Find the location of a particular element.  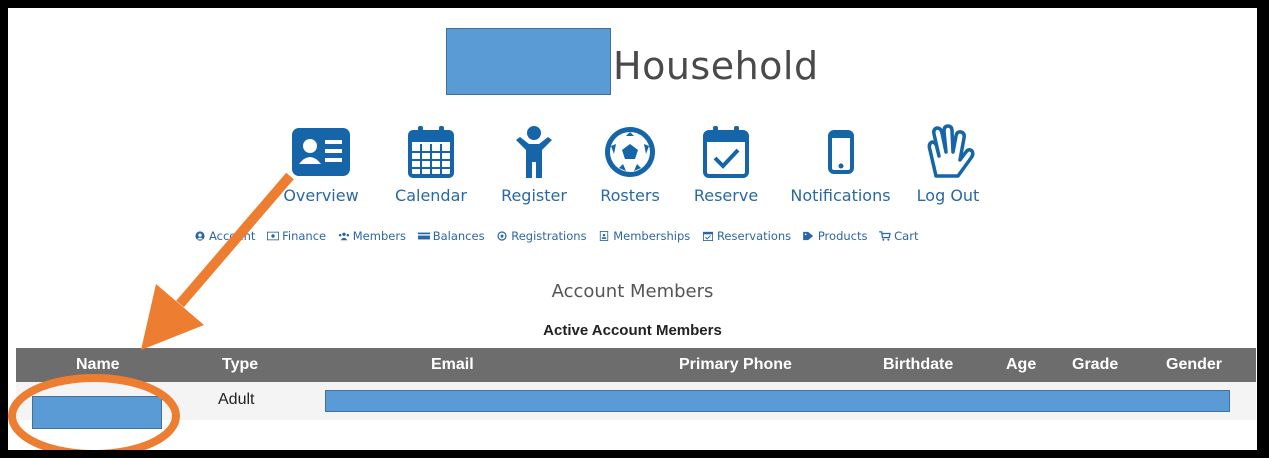

nav-overview: Overview is located at coordinates (321, 164).